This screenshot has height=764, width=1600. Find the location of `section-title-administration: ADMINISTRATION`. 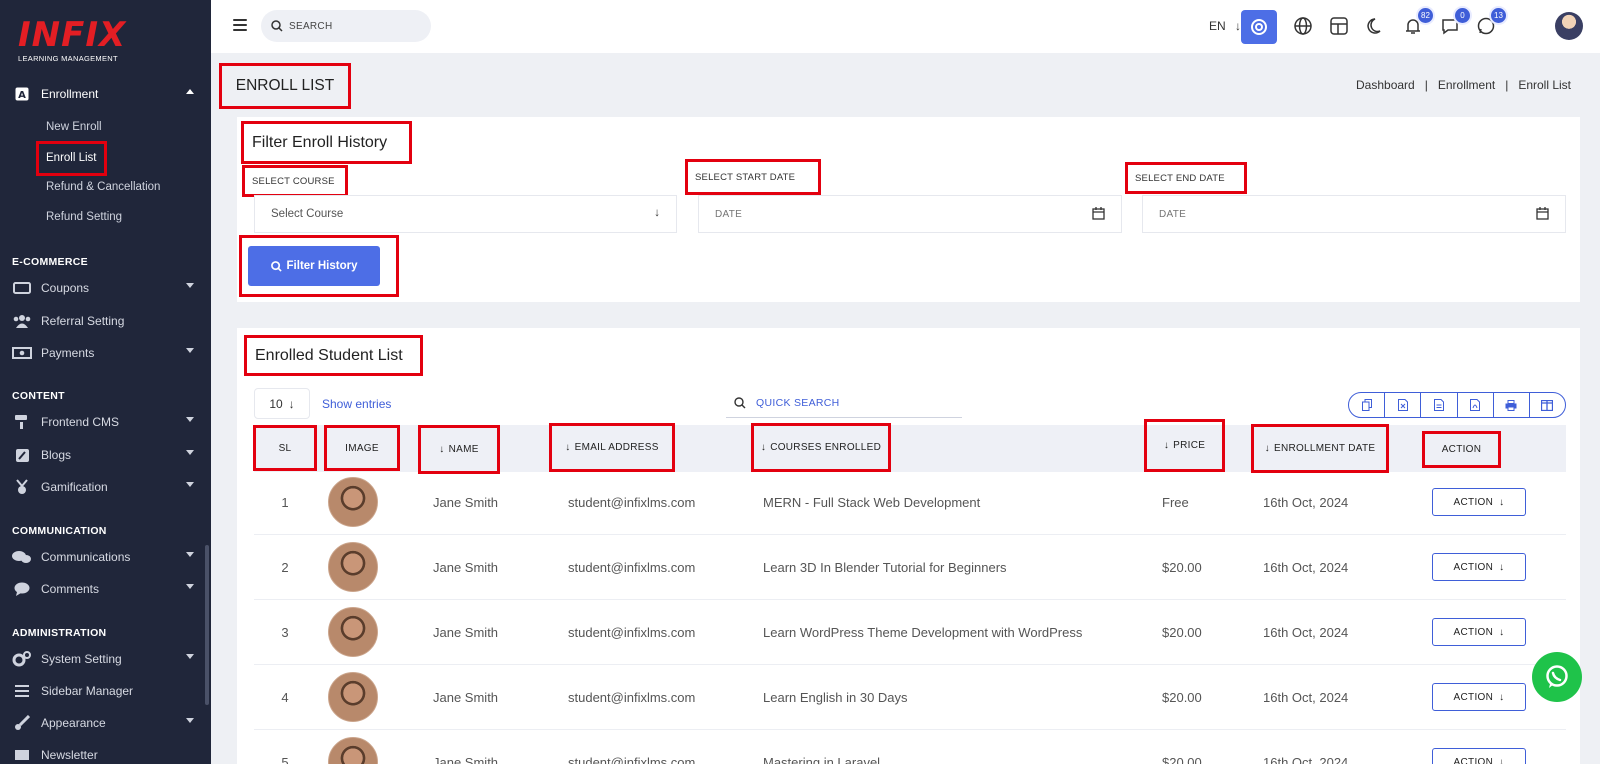

section-title-administration: ADMINISTRATION is located at coordinates (59, 633).